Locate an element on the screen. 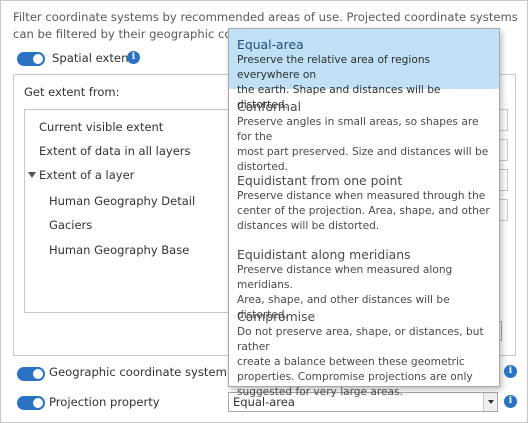 The height and width of the screenshot is (423, 528). spatial-extent-toggle is located at coordinates (31, 59).